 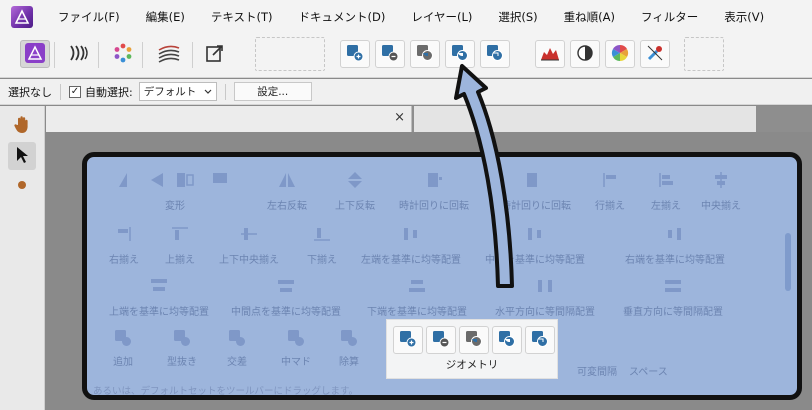 I want to click on menu-arrange: 重ね順(A), so click(x=589, y=17).